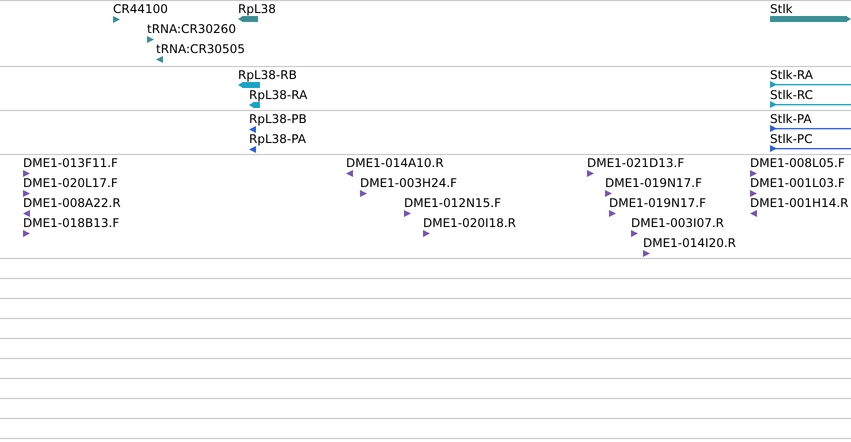 Image resolution: width=851 pixels, height=442 pixels. What do you see at coordinates (791, 75) in the screenshot?
I see `feature-label: Stlk-RA` at bounding box center [791, 75].